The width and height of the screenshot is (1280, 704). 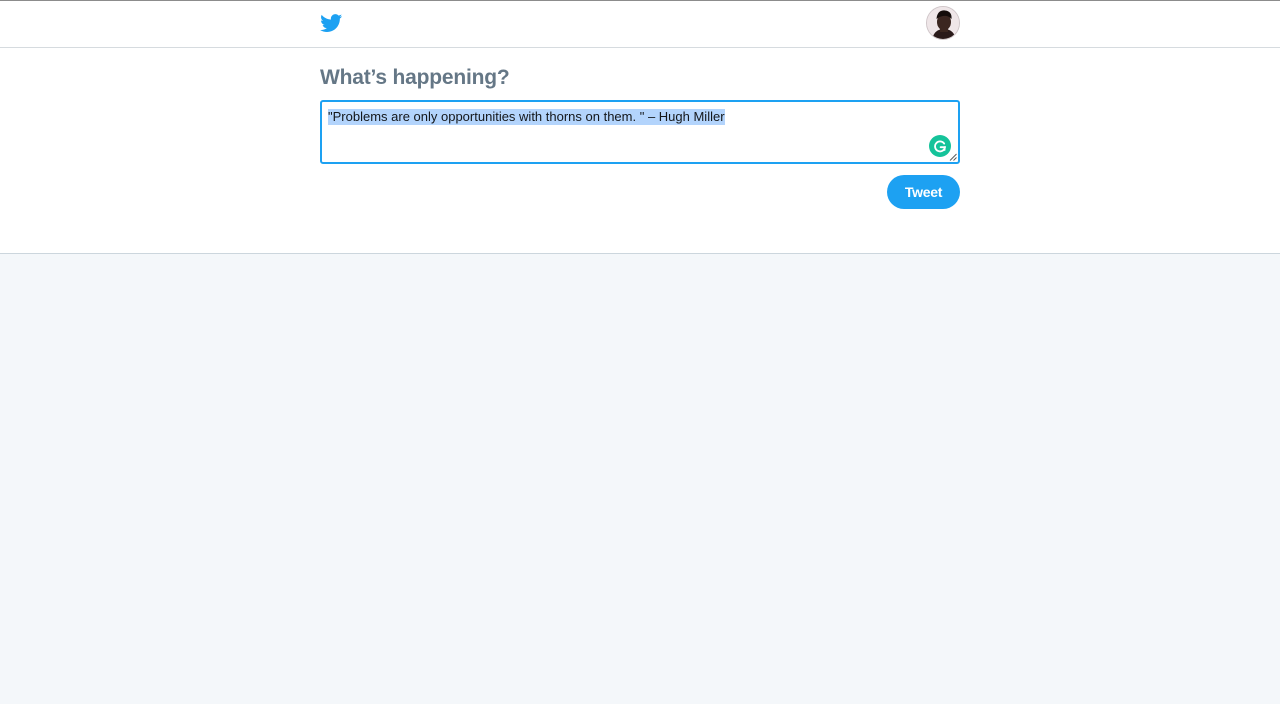 What do you see at coordinates (953, 157) in the screenshot?
I see `resize-handle-icon` at bounding box center [953, 157].